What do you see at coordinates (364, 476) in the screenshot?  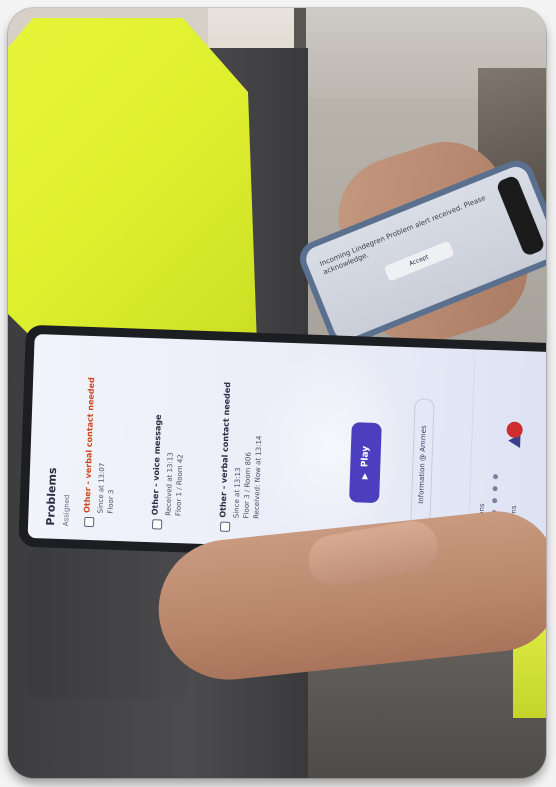 I see `play-icon: ▶` at bounding box center [364, 476].